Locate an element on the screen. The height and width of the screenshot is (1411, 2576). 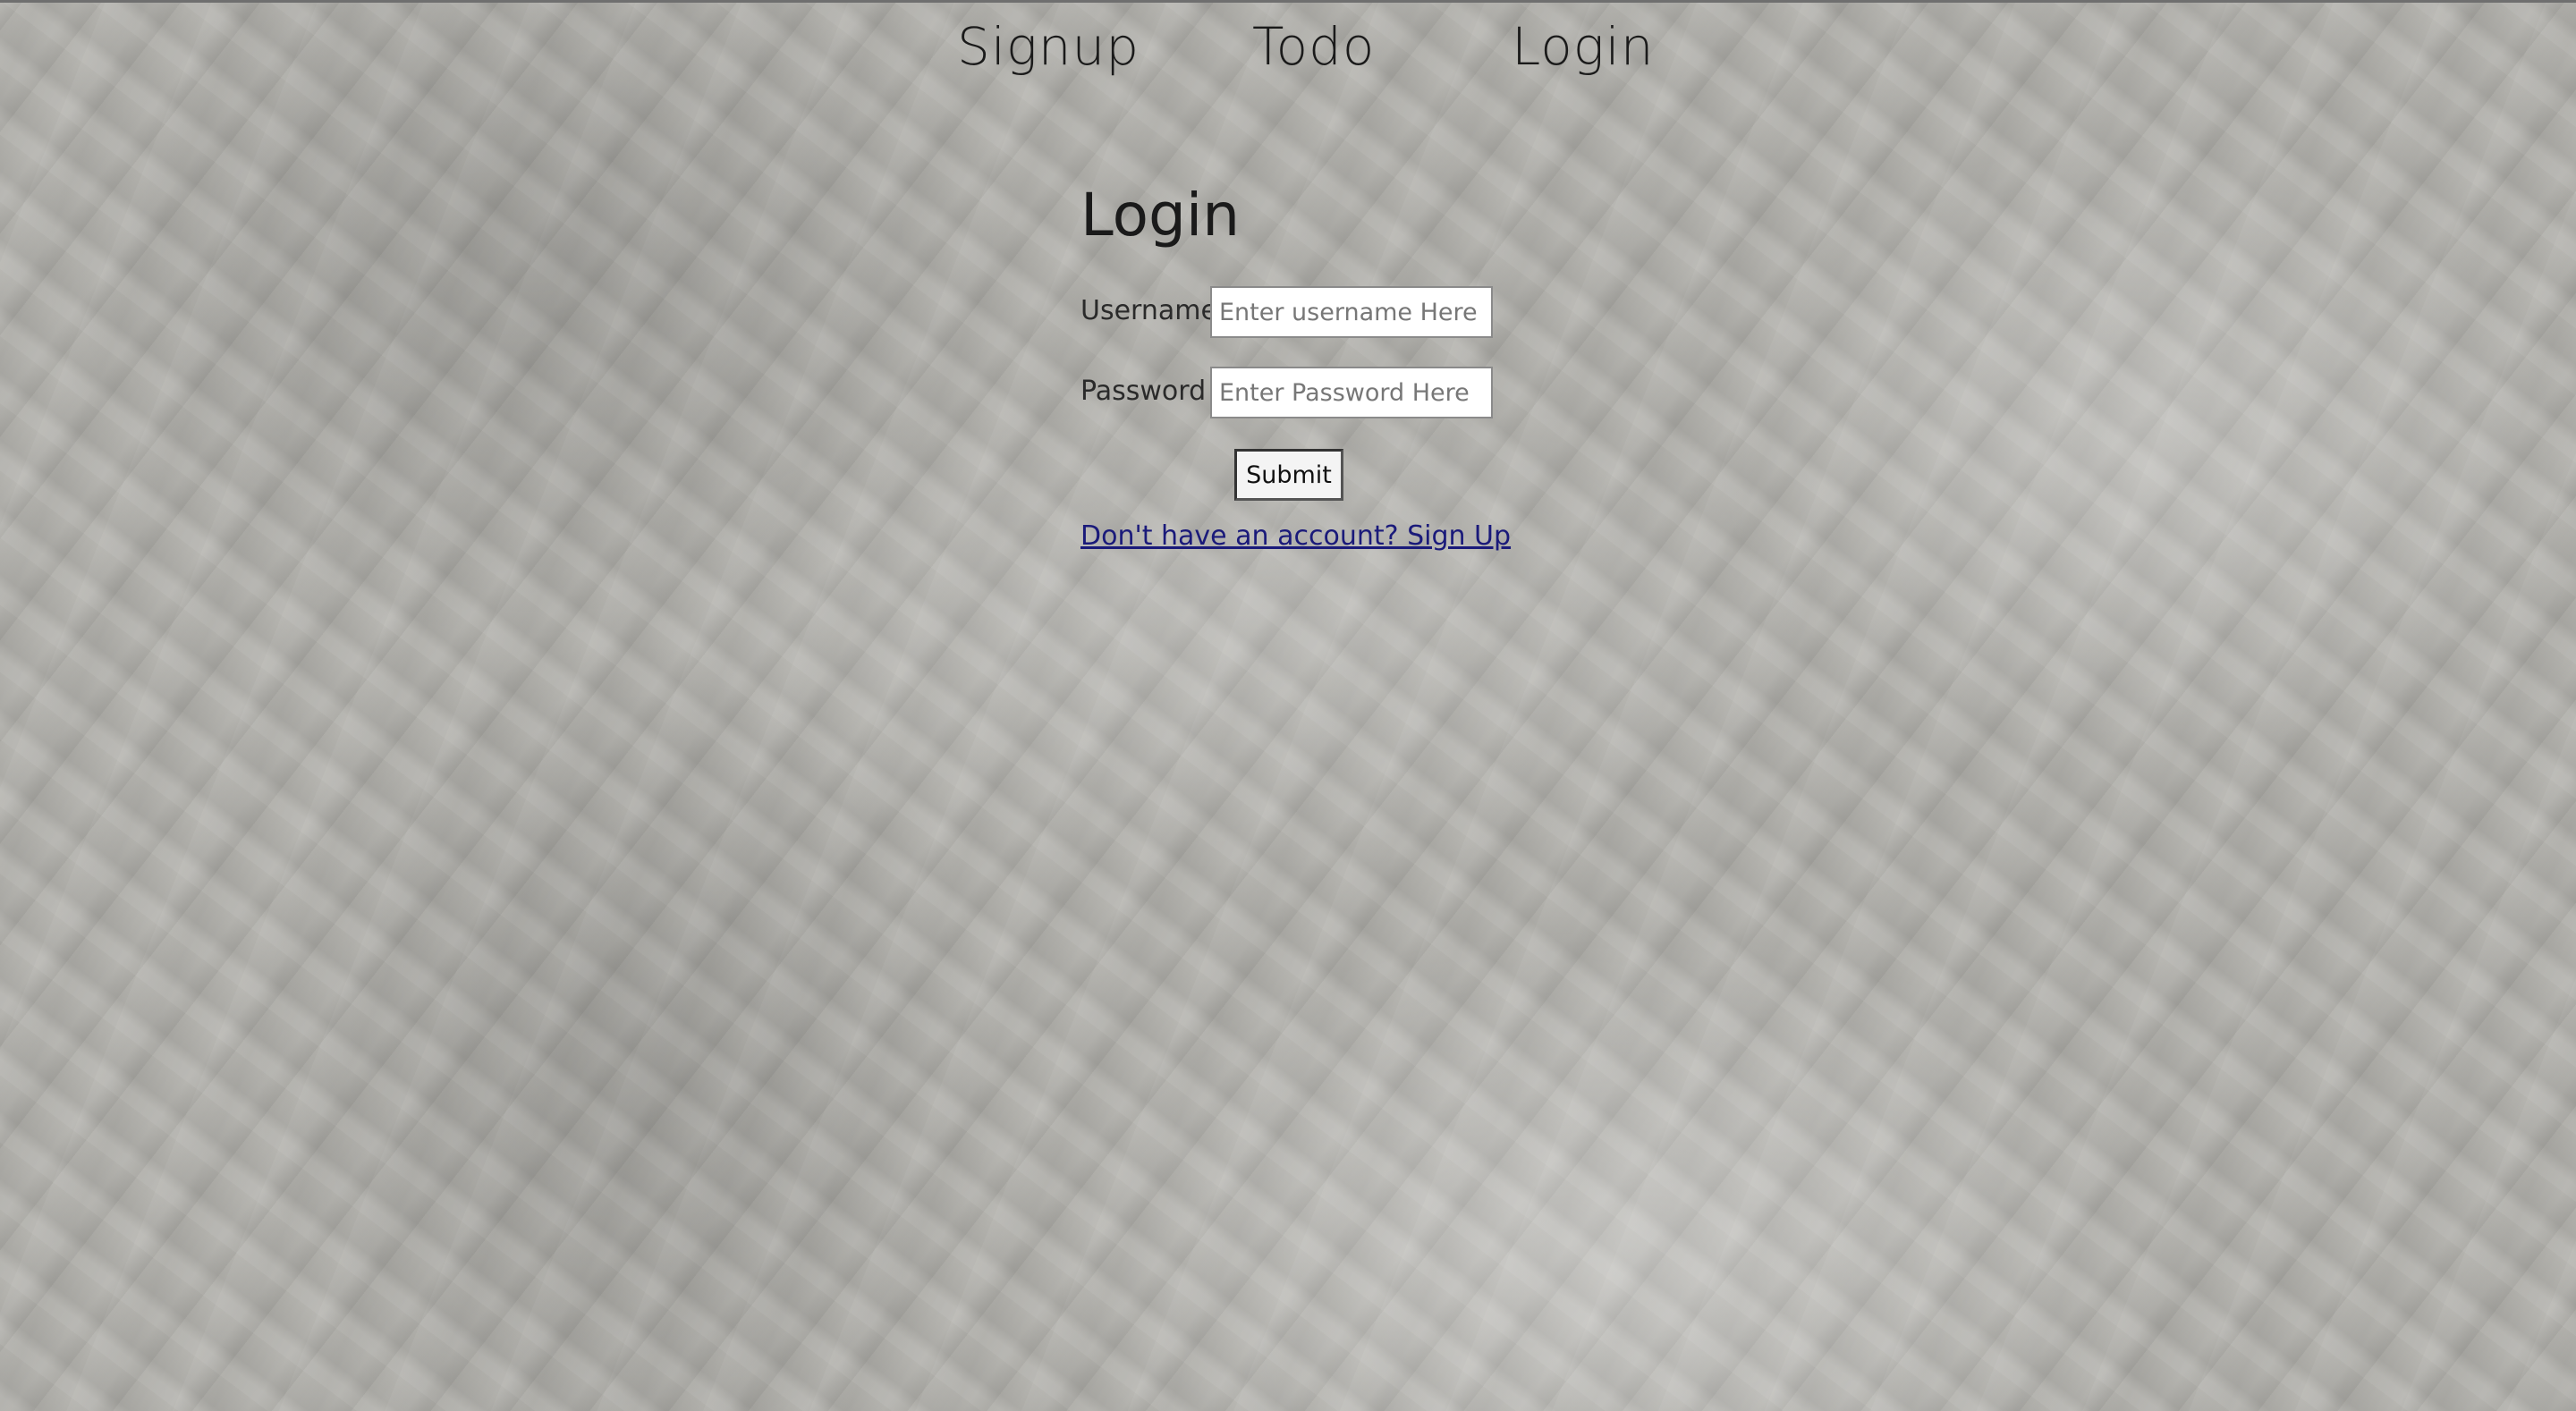
signup-link: Don't have an account? Sign Up is located at coordinates (1295, 536).